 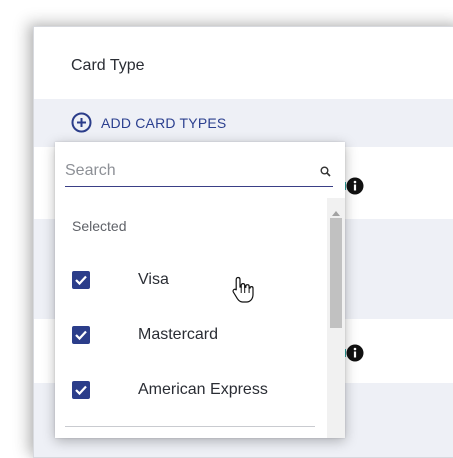 I want to click on scrollbar-thumb, so click(x=336, y=273).